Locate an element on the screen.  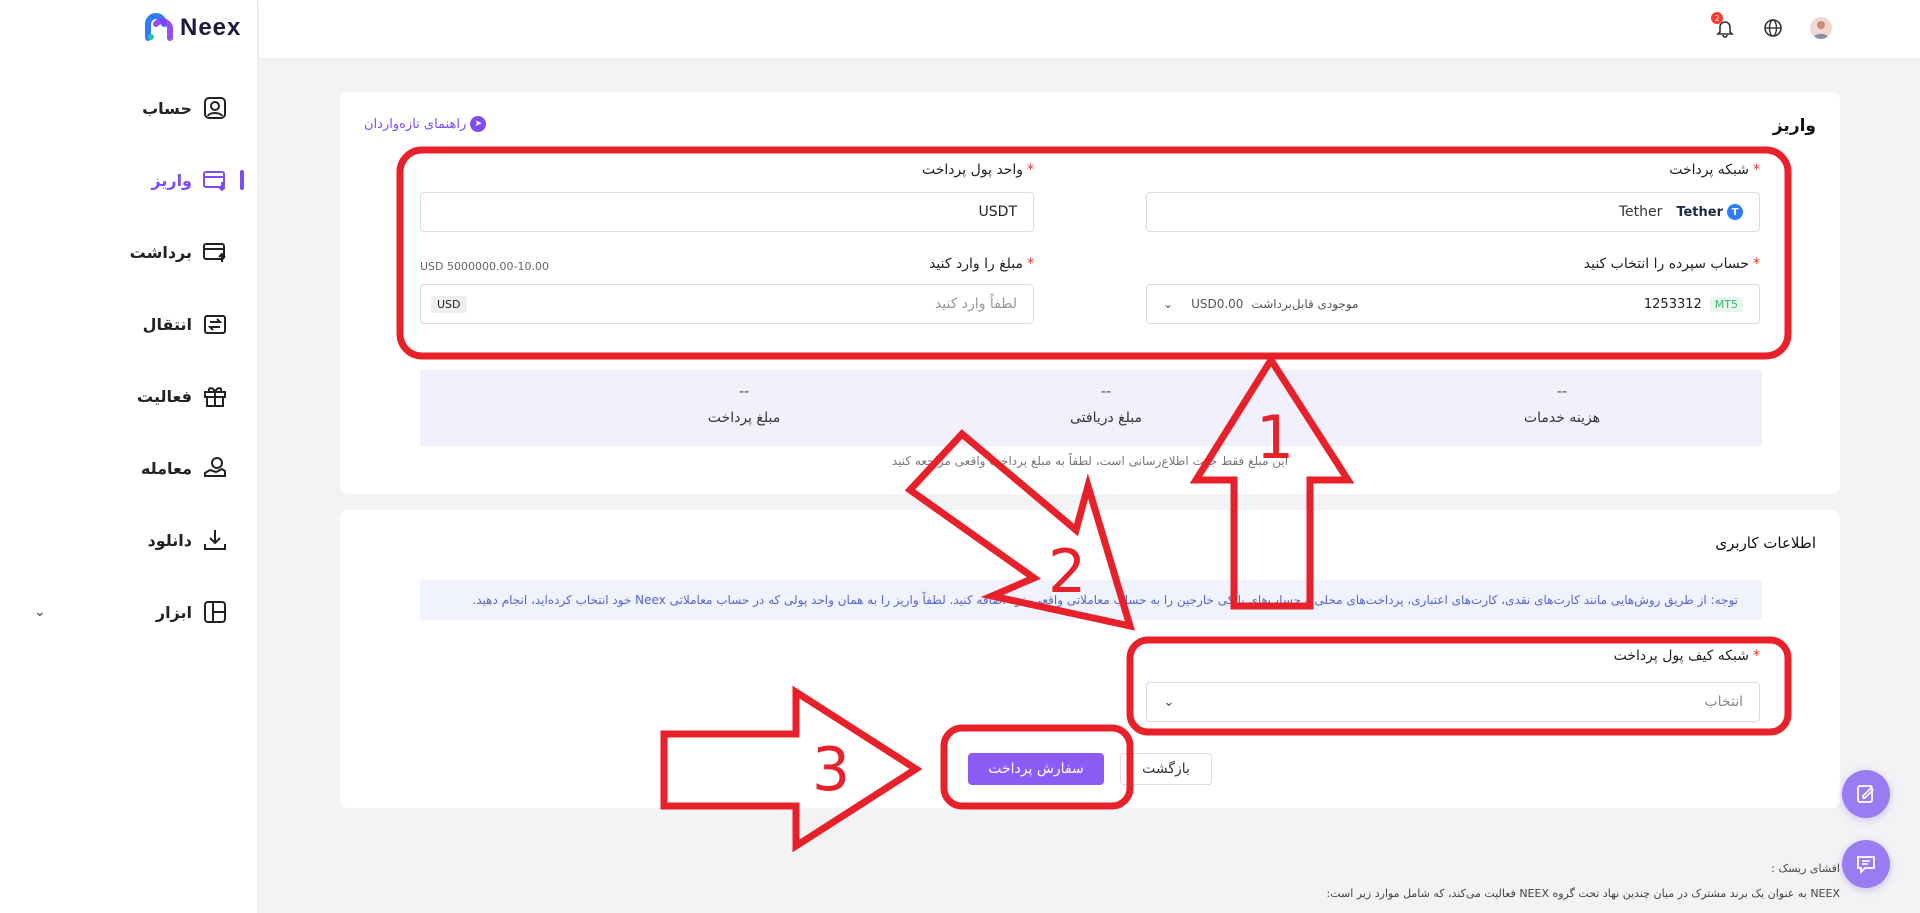
brand-name: Neex is located at coordinates (211, 27).